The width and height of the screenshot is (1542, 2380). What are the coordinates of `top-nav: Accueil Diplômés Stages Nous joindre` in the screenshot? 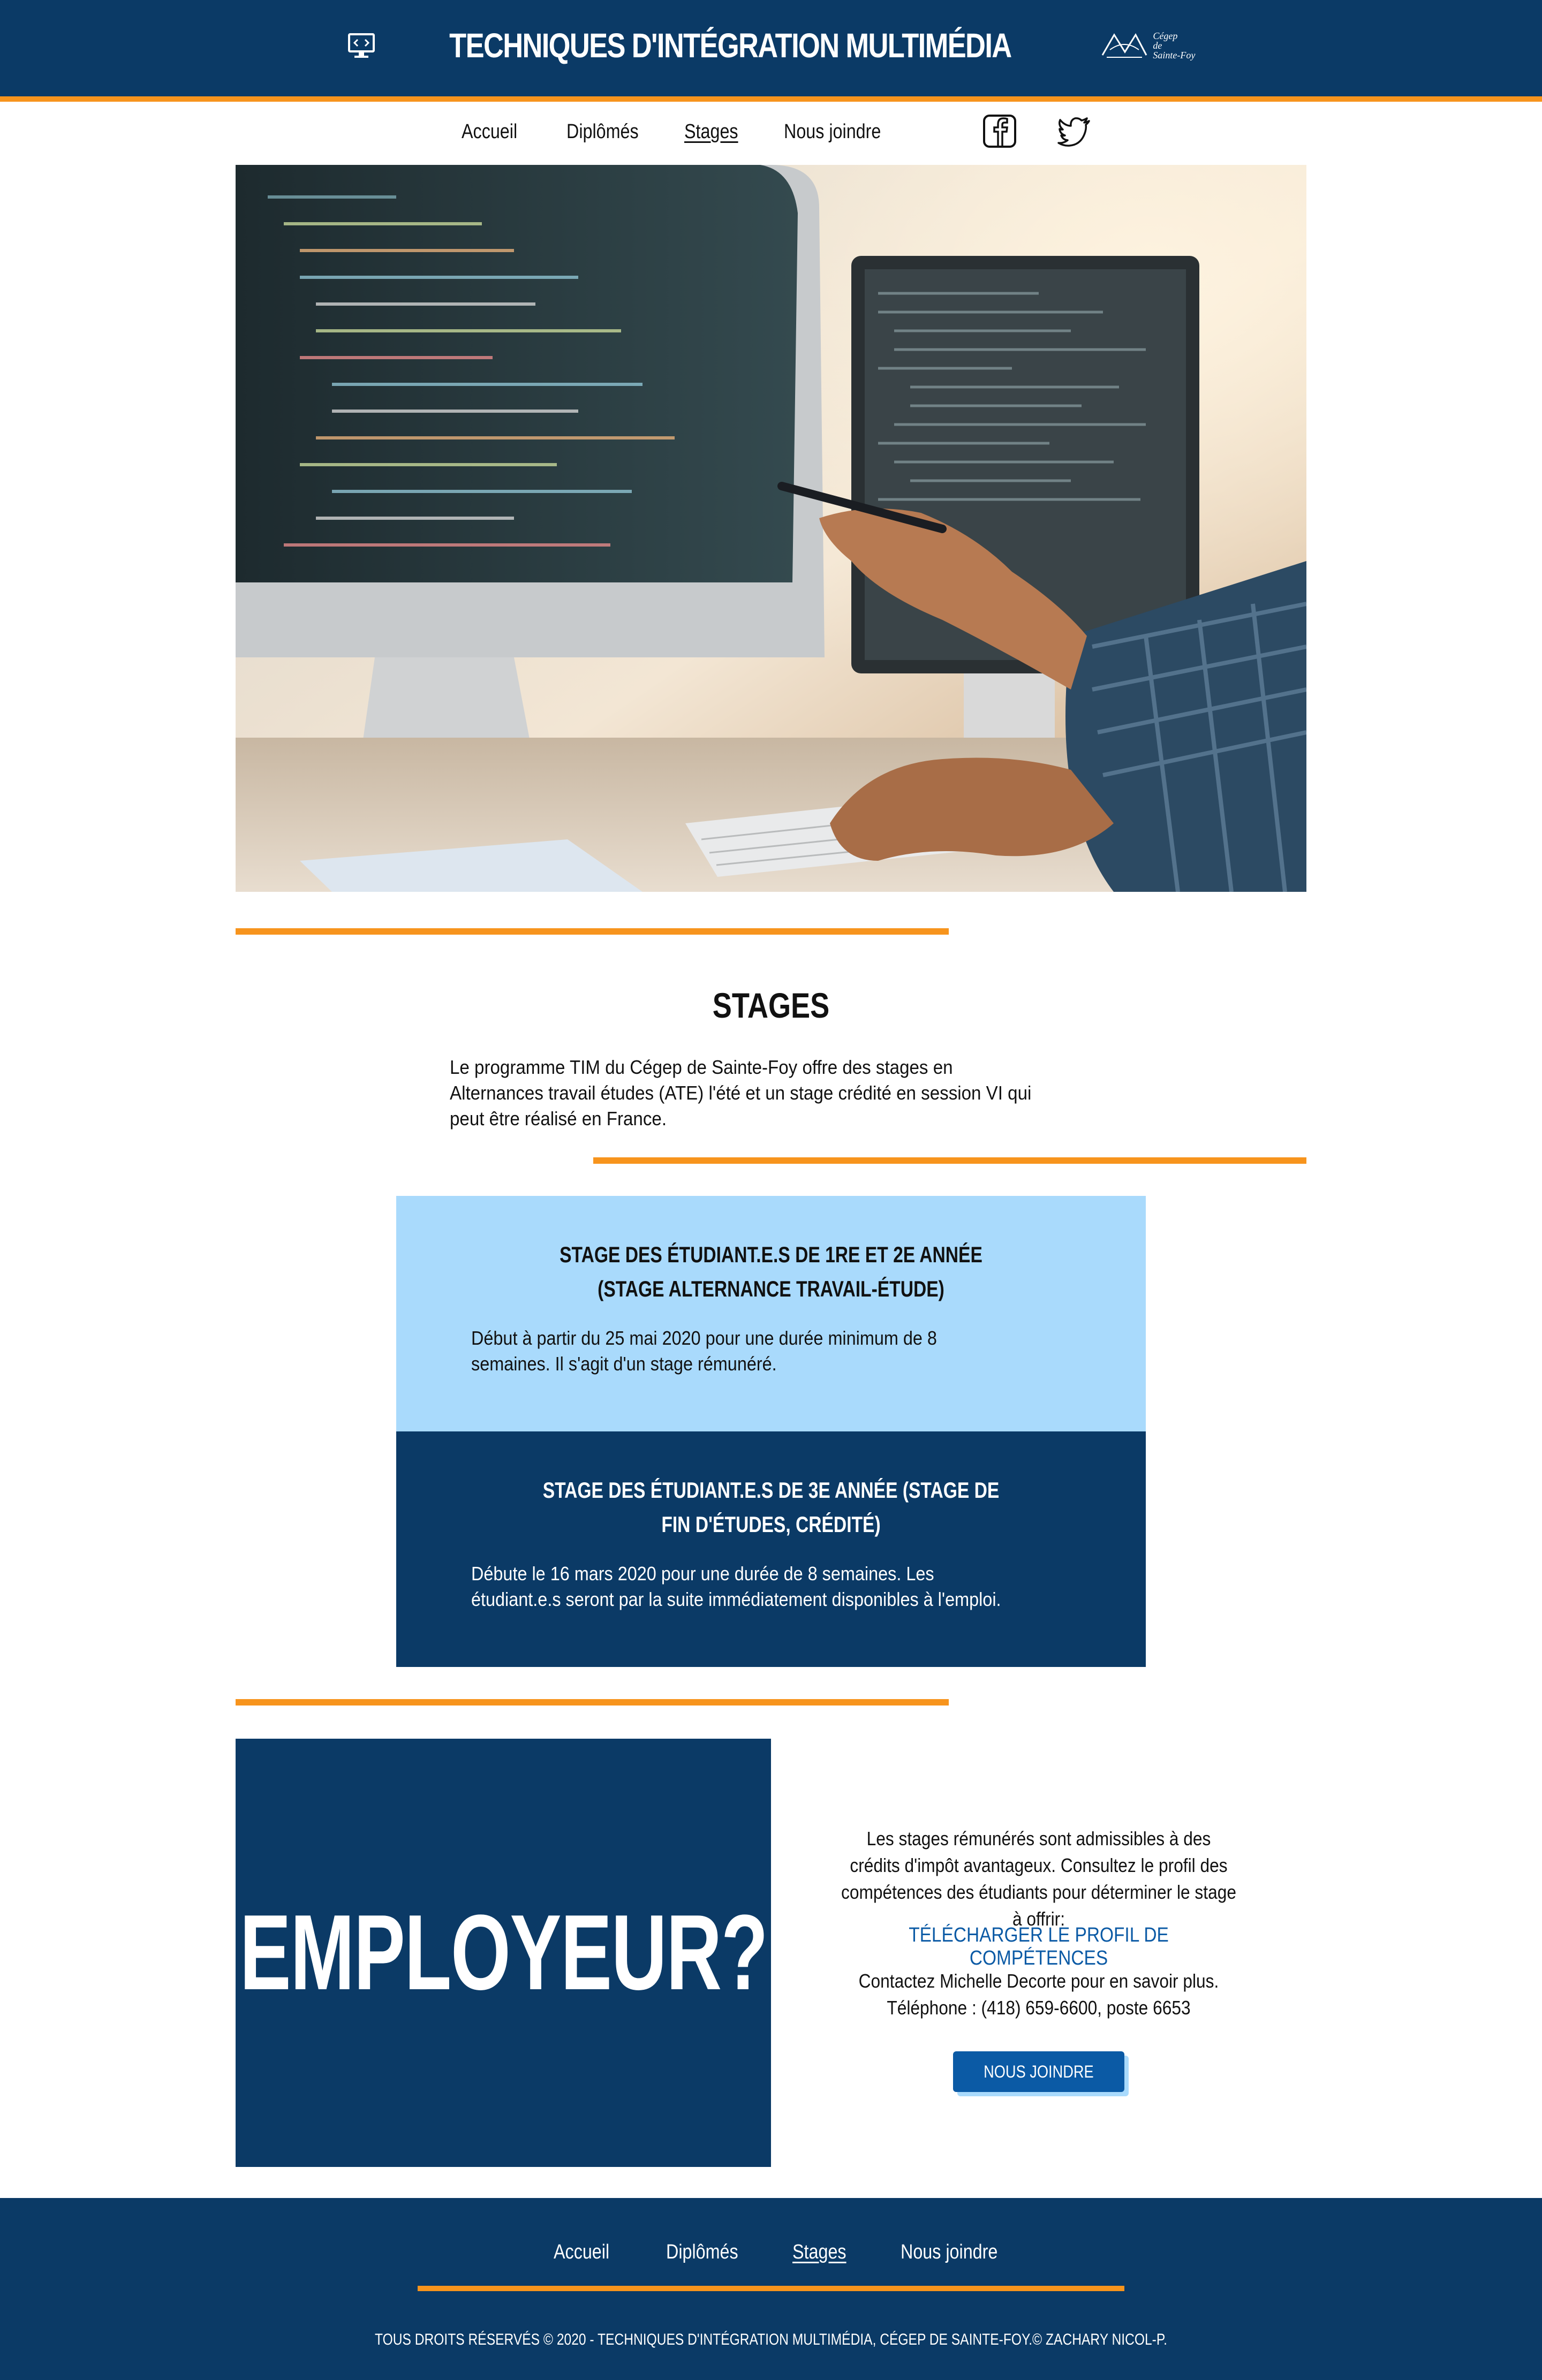 It's located at (771, 134).